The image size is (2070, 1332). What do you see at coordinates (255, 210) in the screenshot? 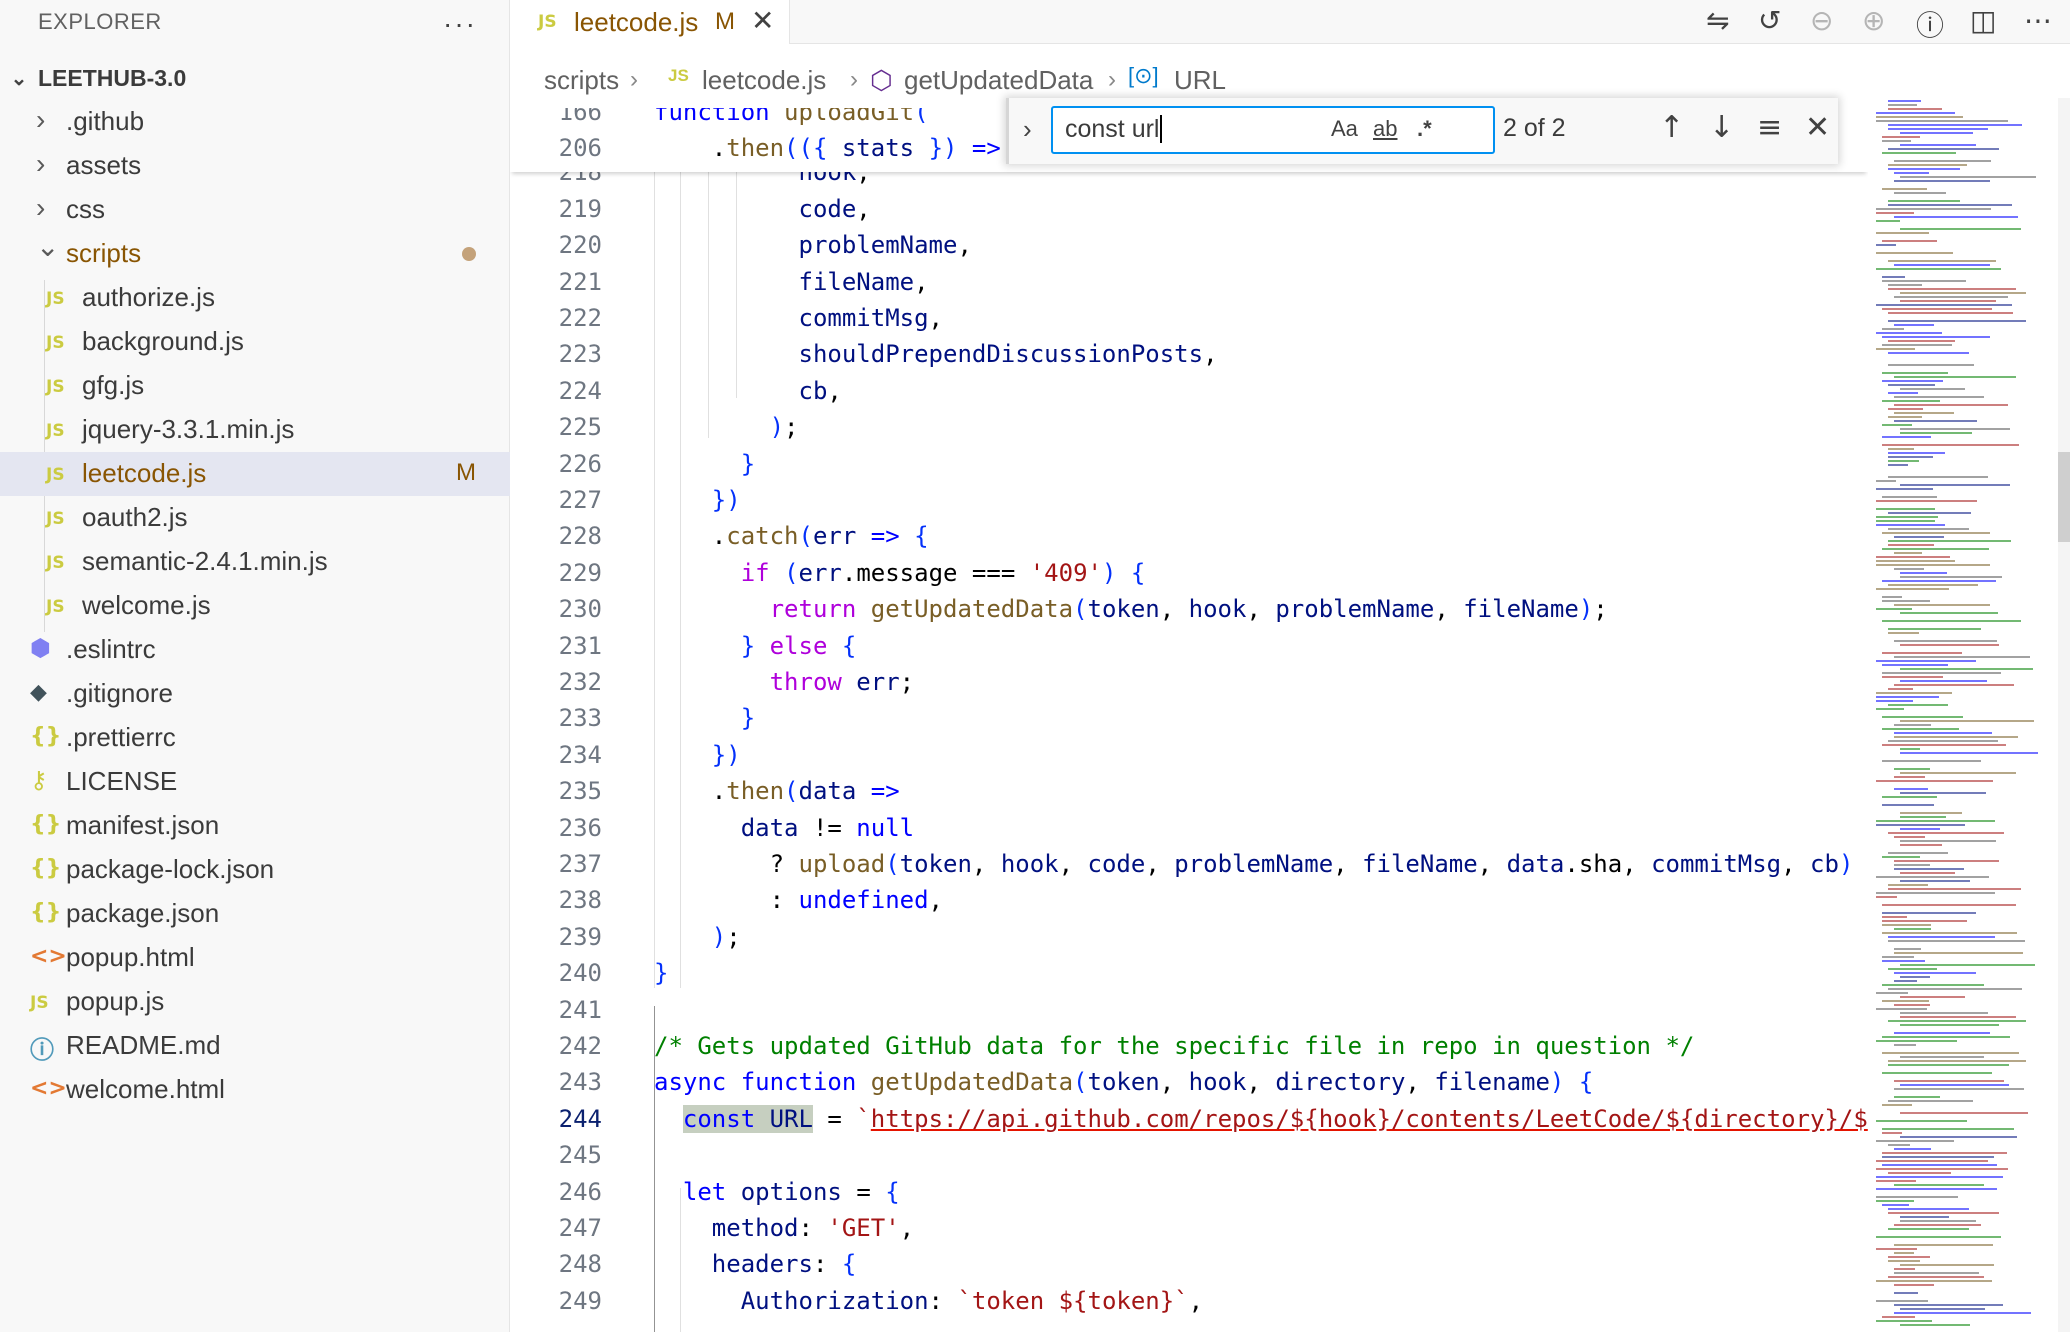
I see `tree-item: › css` at bounding box center [255, 210].